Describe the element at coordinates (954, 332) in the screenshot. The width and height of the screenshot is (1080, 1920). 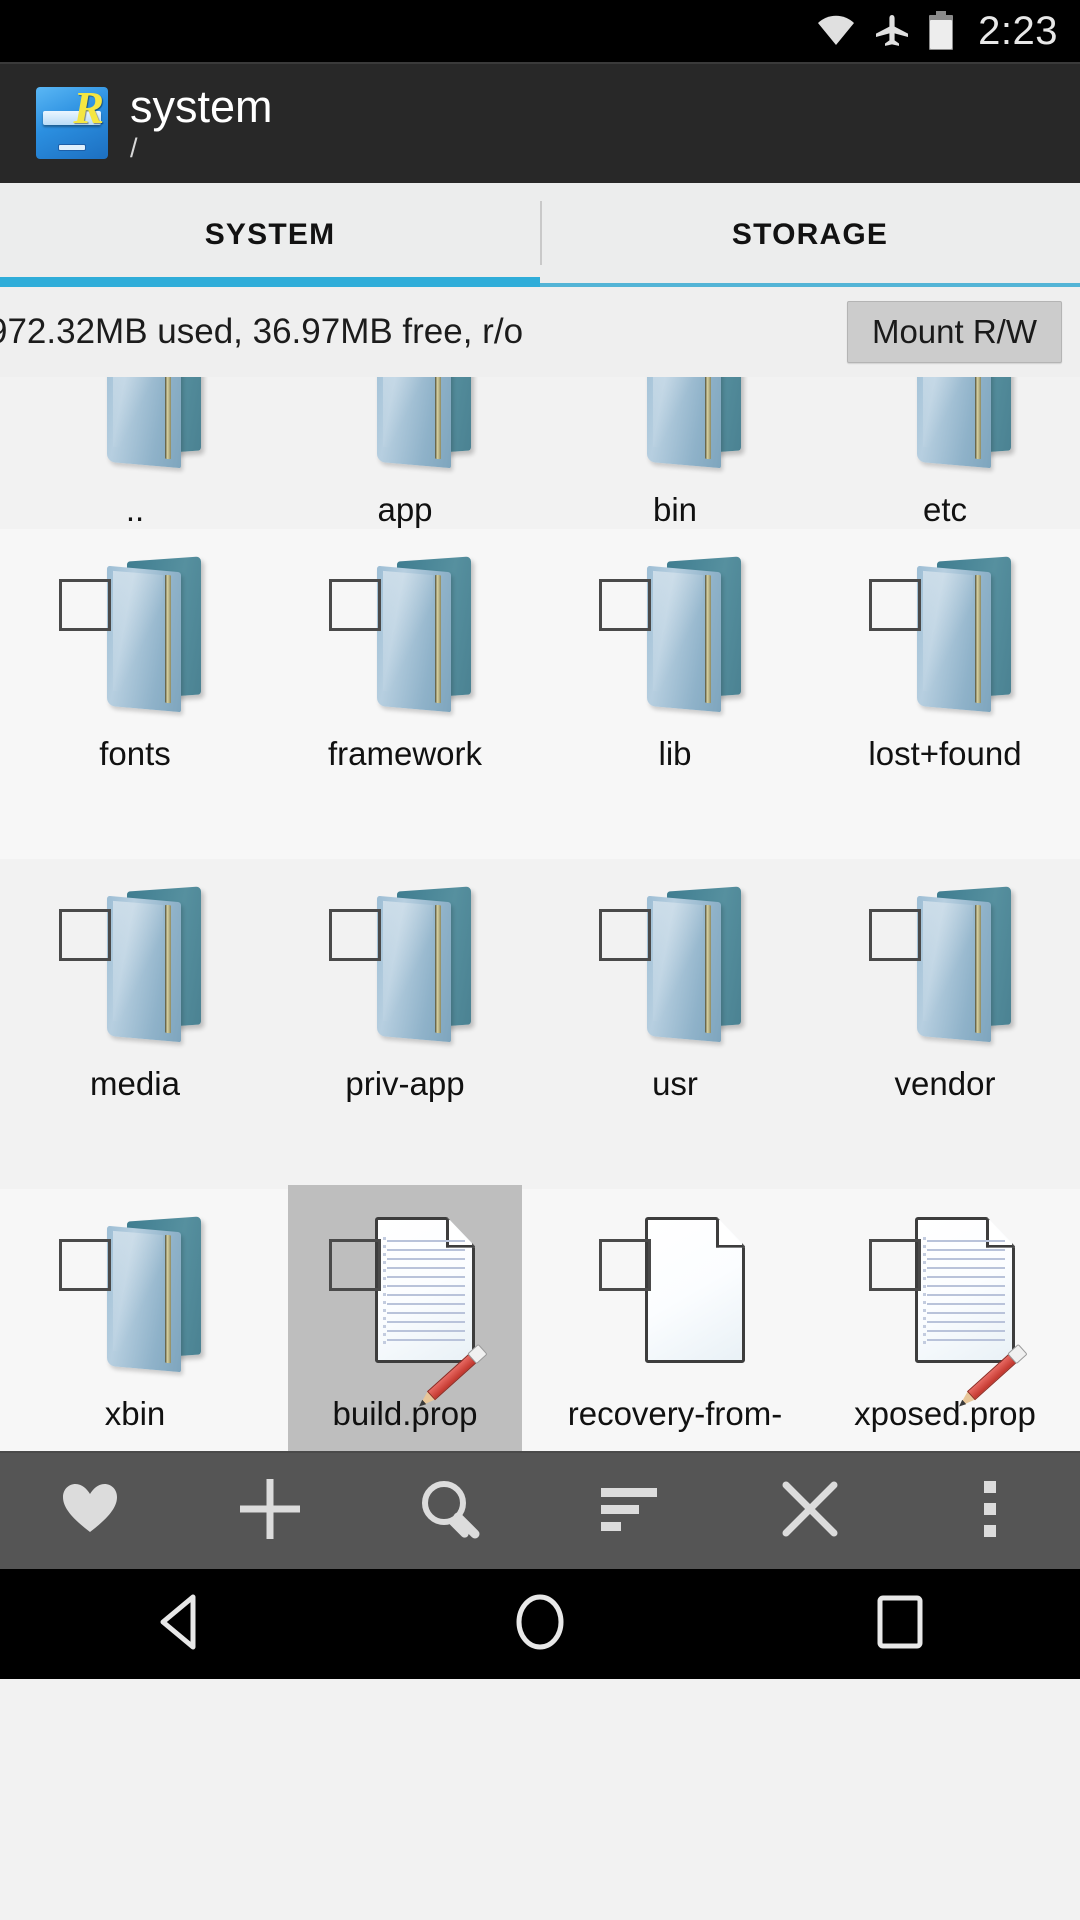
I see `mount-rw-button: Mount R/W` at that location.